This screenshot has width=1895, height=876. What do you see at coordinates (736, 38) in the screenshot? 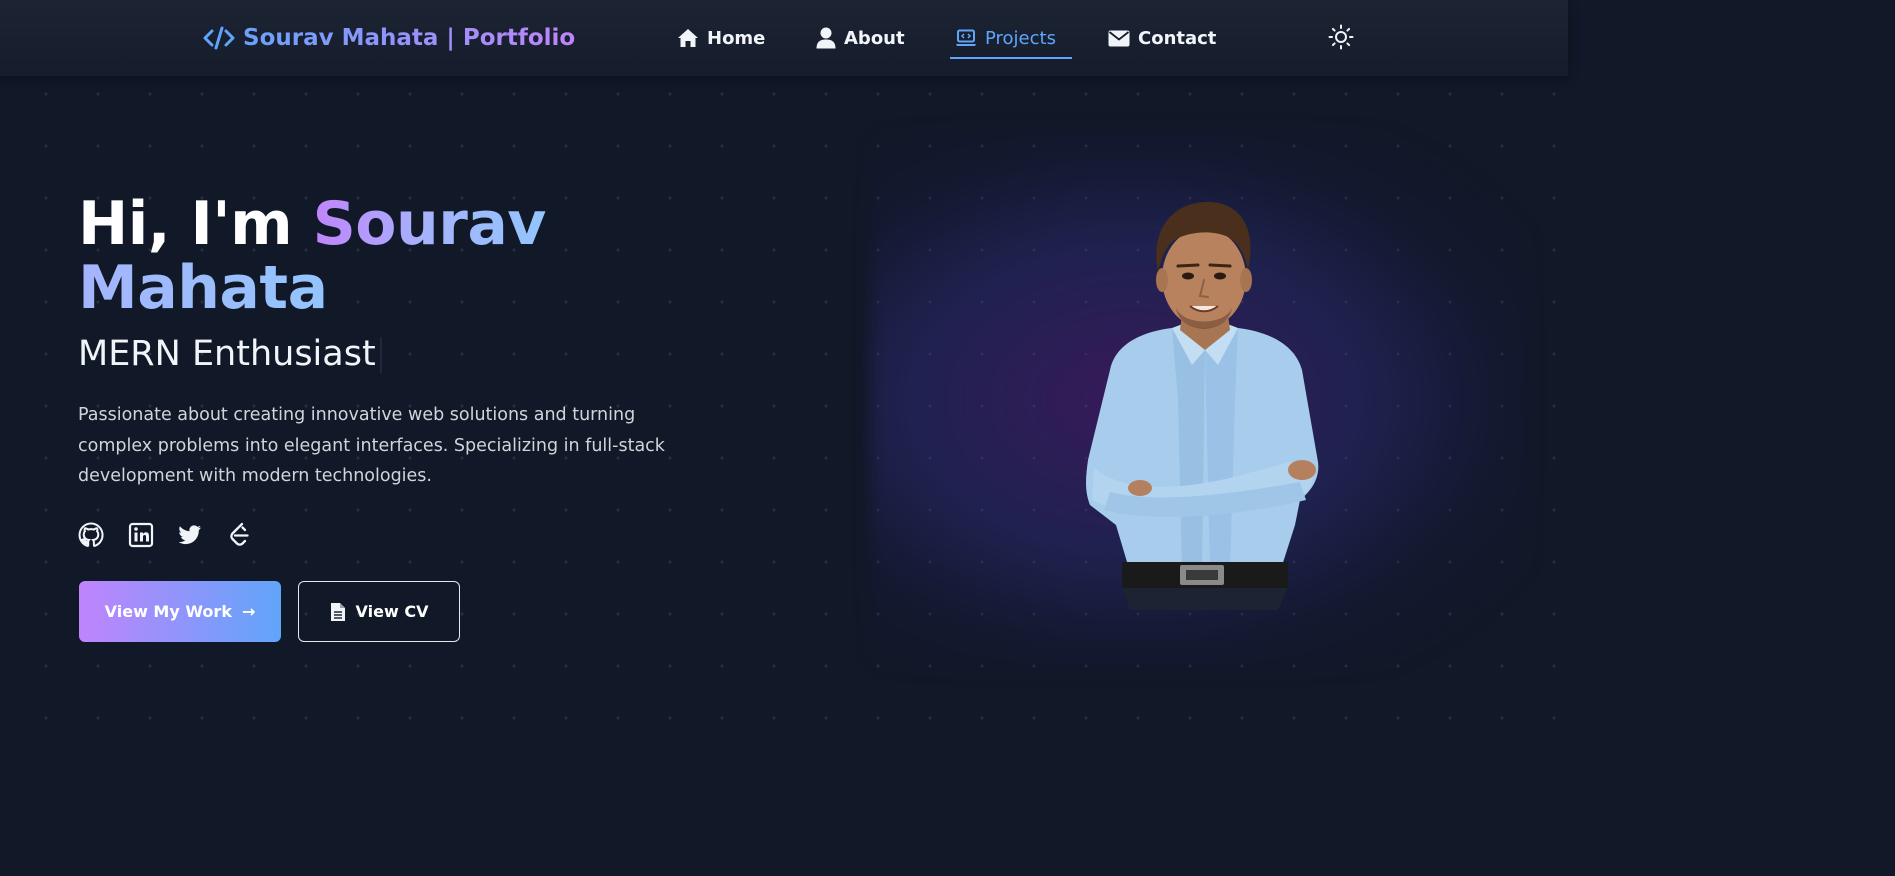
I see `nav-label-home: Home` at bounding box center [736, 38].